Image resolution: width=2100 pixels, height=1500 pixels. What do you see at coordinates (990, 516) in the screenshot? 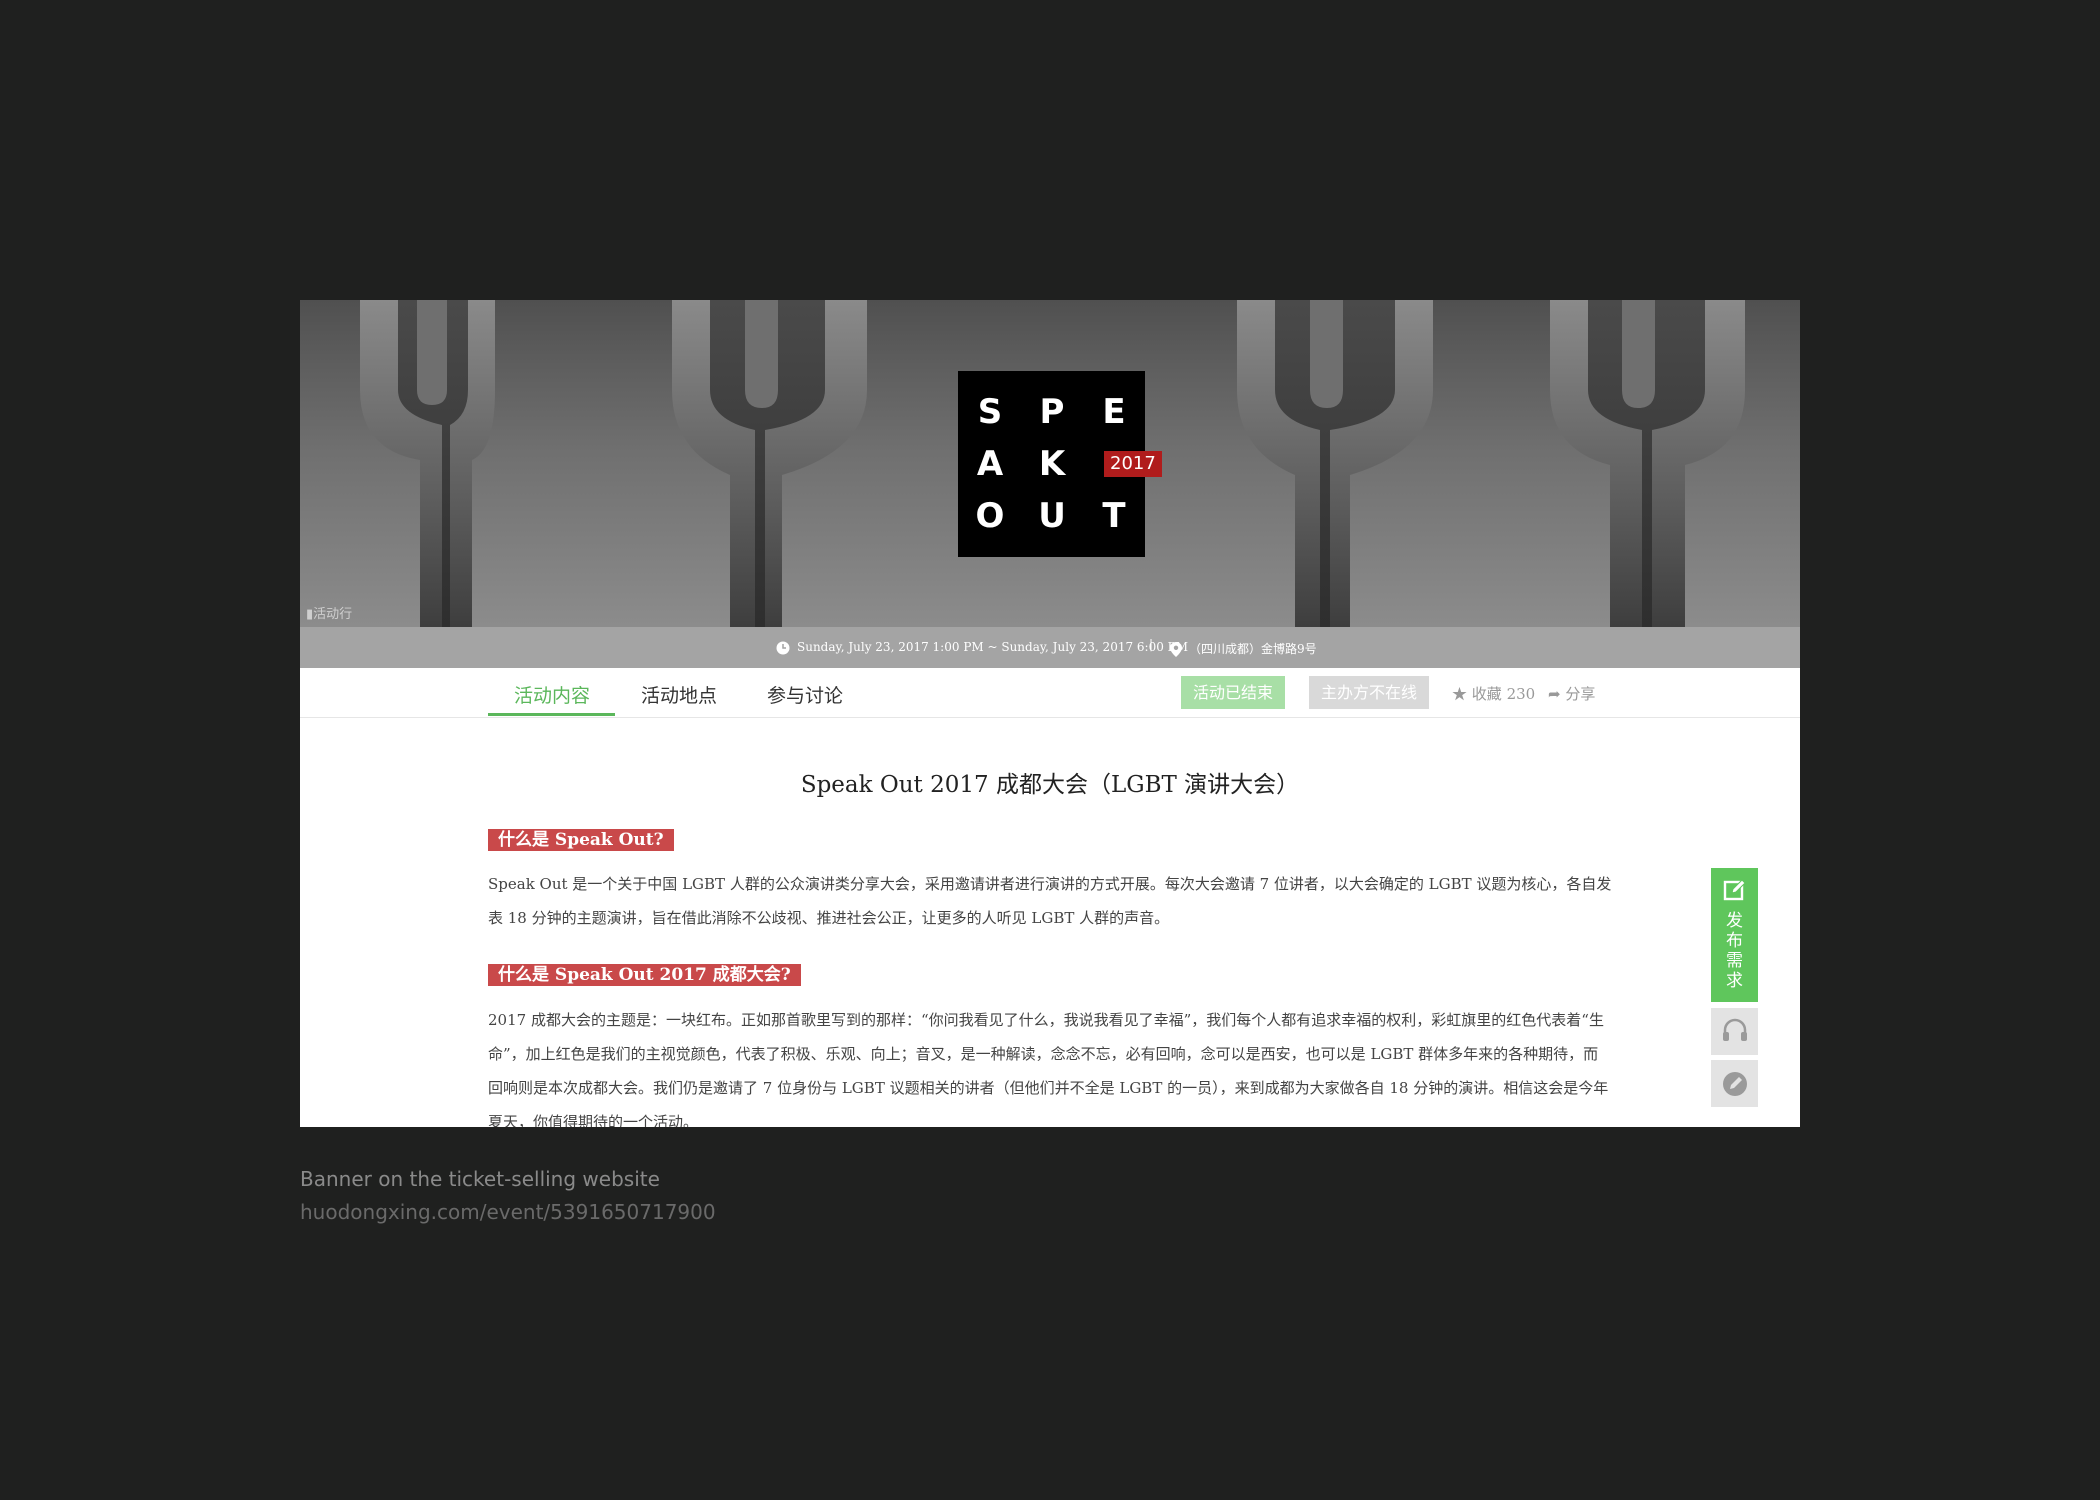
I see `logo-letter: O` at bounding box center [990, 516].